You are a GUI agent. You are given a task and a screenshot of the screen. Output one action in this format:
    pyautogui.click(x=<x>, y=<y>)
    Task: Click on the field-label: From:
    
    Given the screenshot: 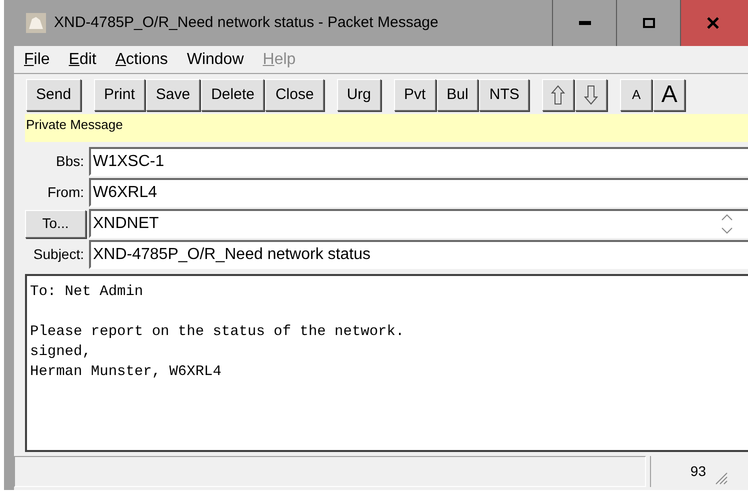 What is the action you would take?
    pyautogui.click(x=65, y=192)
    